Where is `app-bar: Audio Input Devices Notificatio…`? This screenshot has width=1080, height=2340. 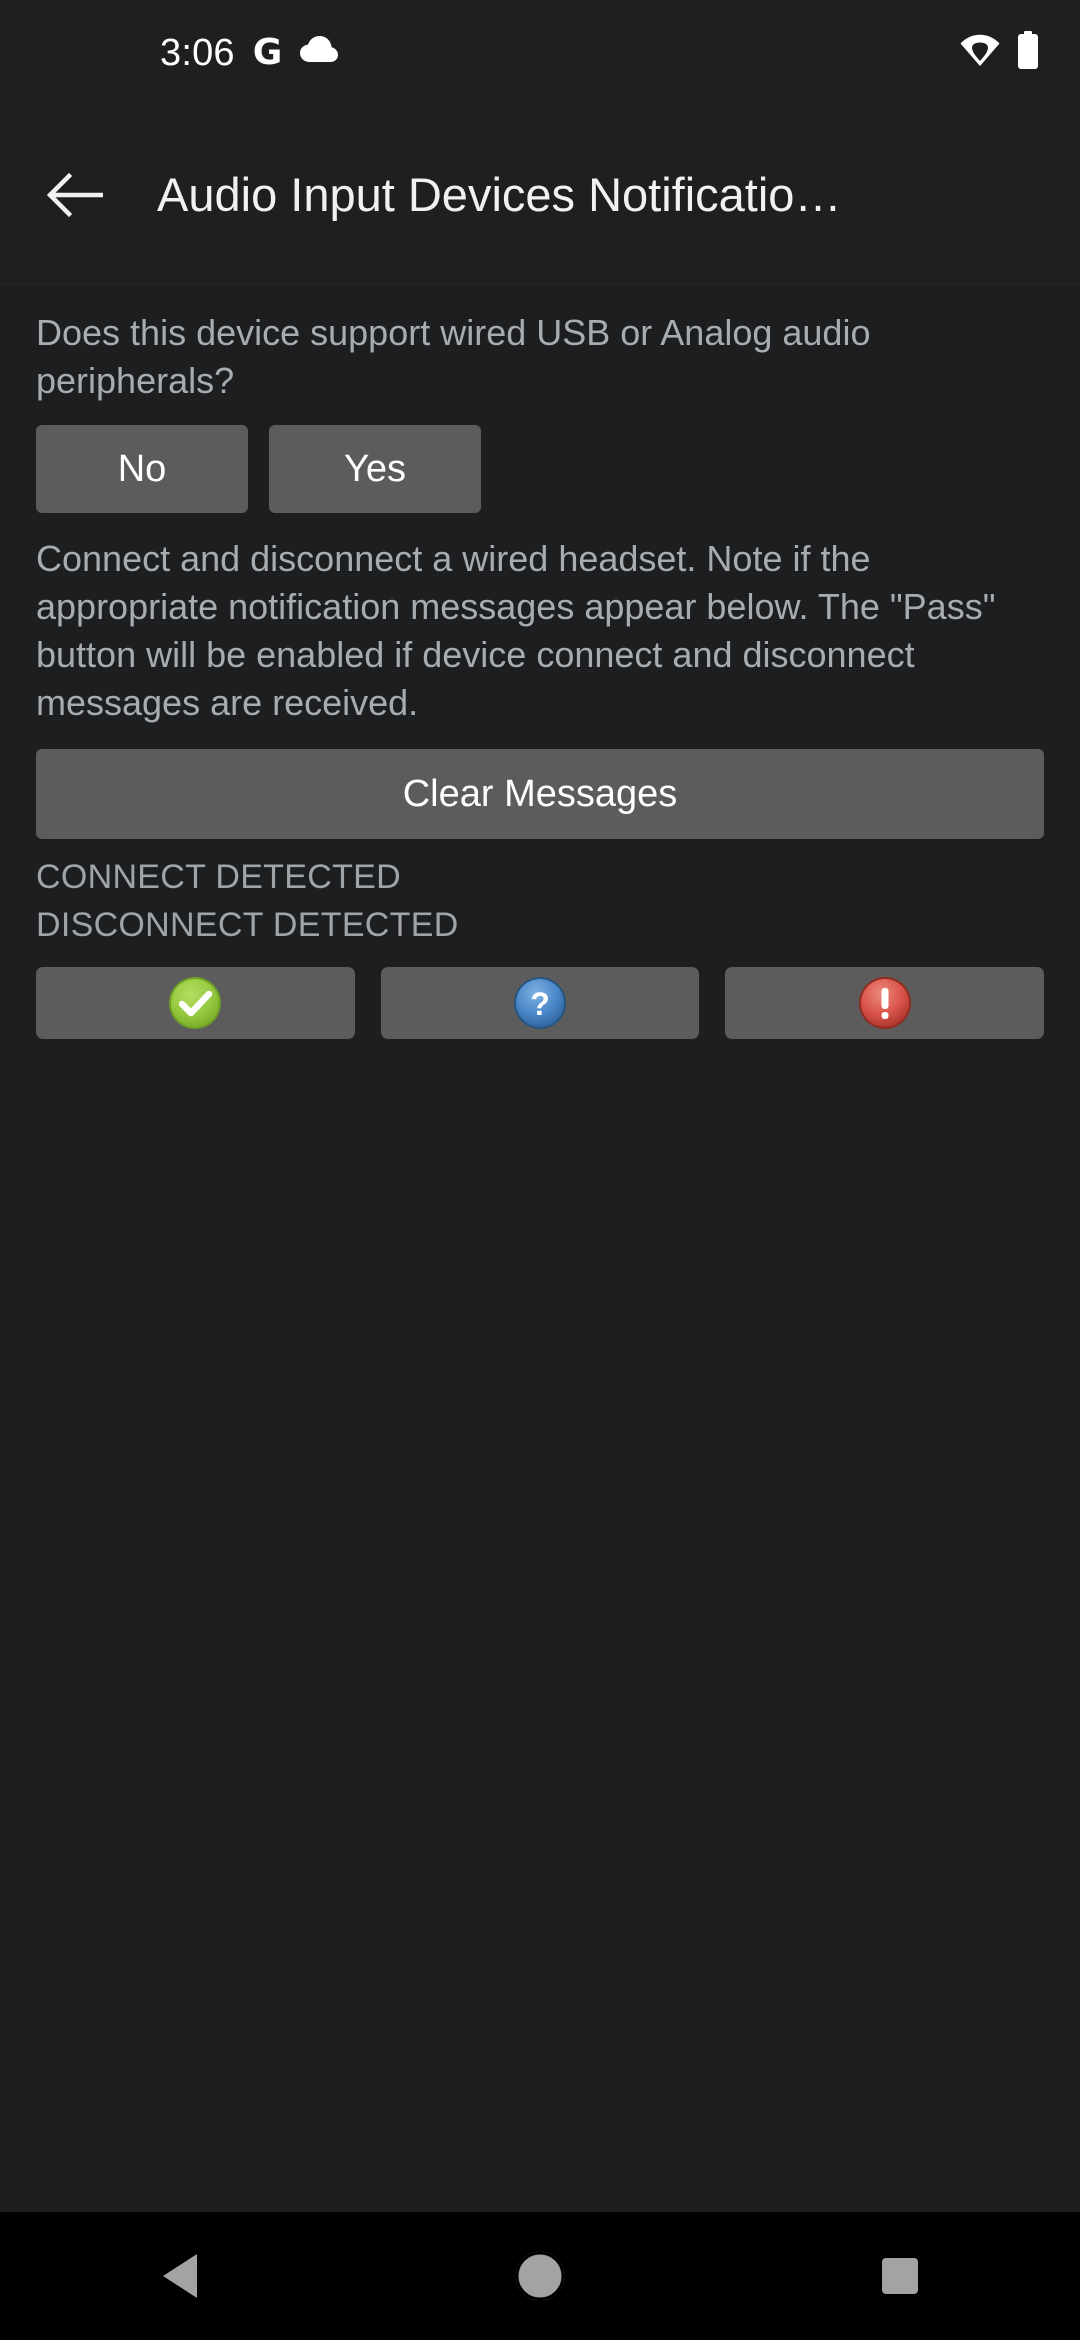 app-bar: Audio Input Devices Notificatio… is located at coordinates (540, 195).